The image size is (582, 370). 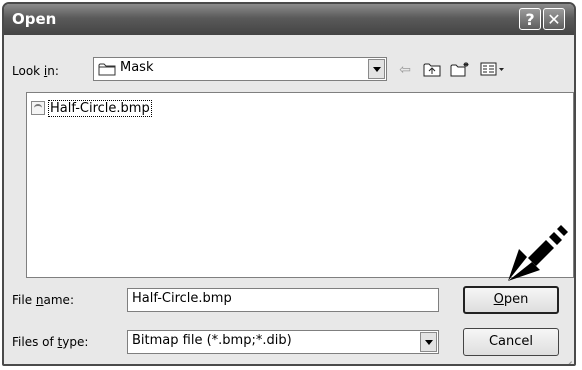 What do you see at coordinates (289, 19) in the screenshot?
I see `title-bar: Open ? ✕` at bounding box center [289, 19].